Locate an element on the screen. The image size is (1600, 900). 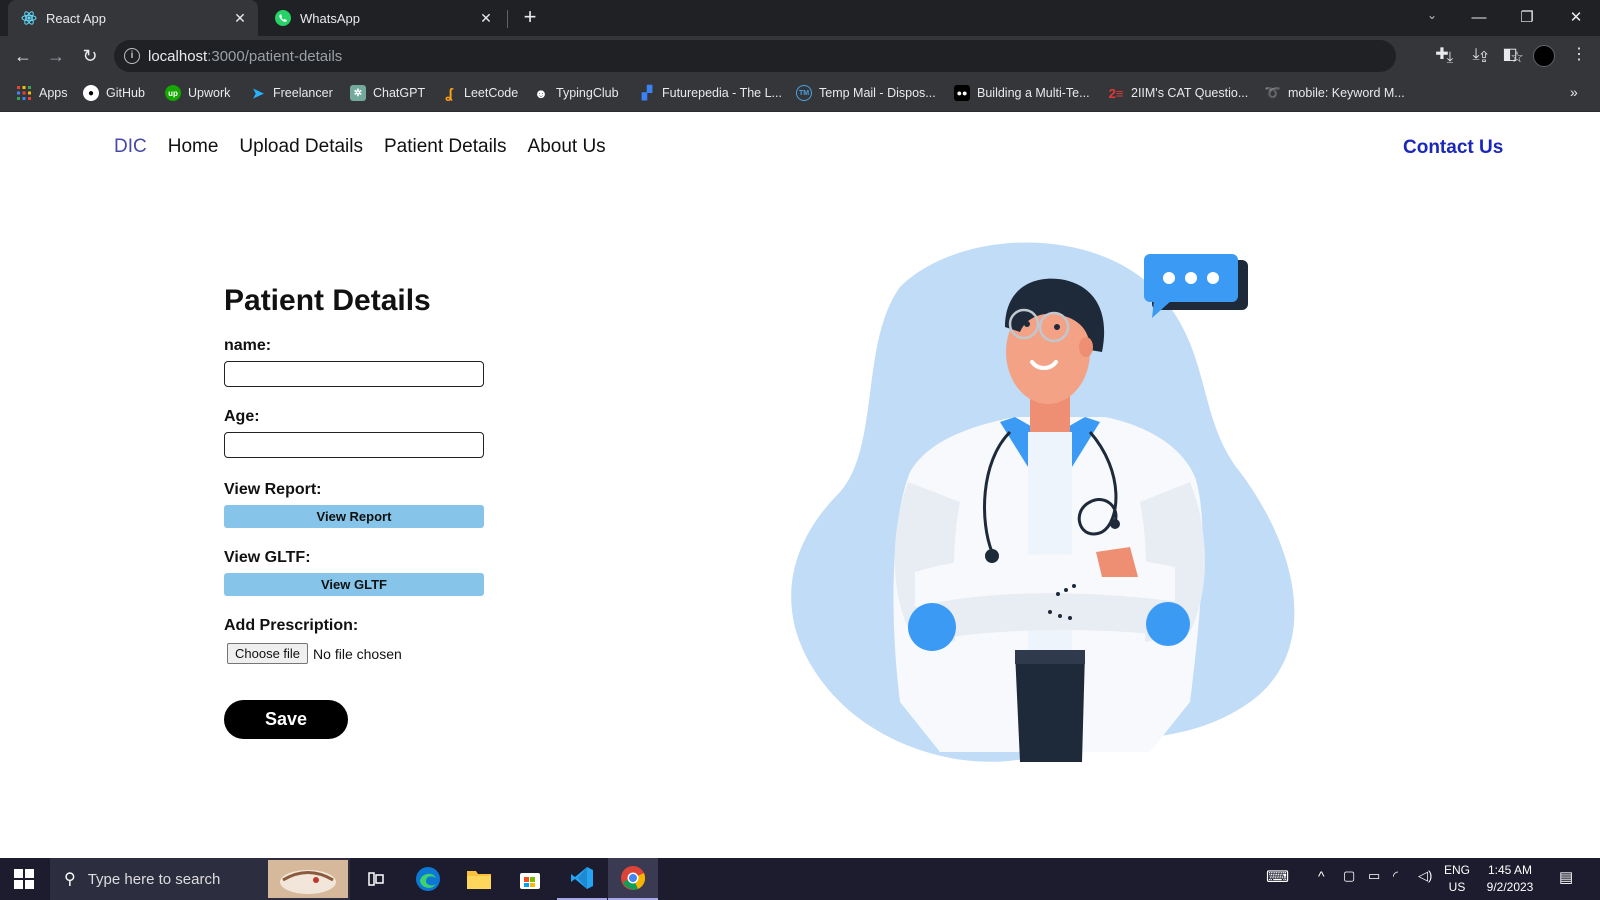
show-hidden-icons-icon: ^ is located at coordinates (1321, 876).